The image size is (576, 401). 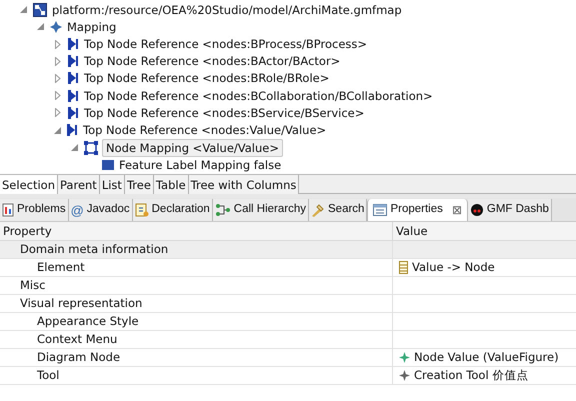 I want to click on view-tab: @ Javadoc, so click(x=100, y=210).